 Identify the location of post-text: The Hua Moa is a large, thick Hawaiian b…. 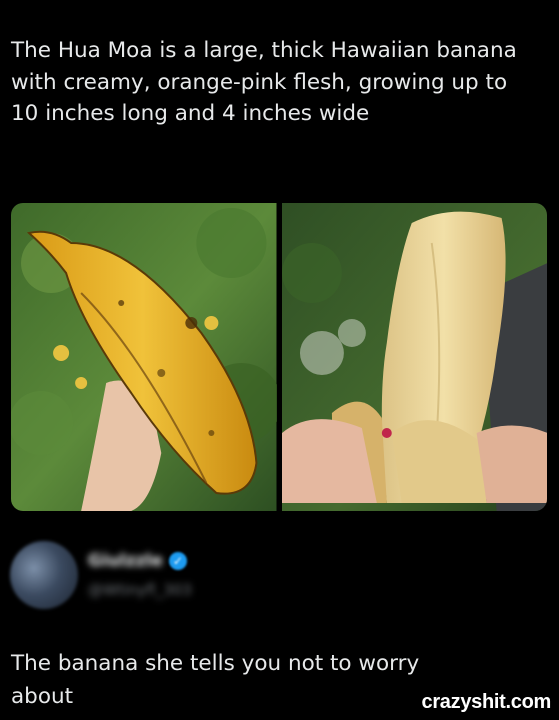
(264, 82).